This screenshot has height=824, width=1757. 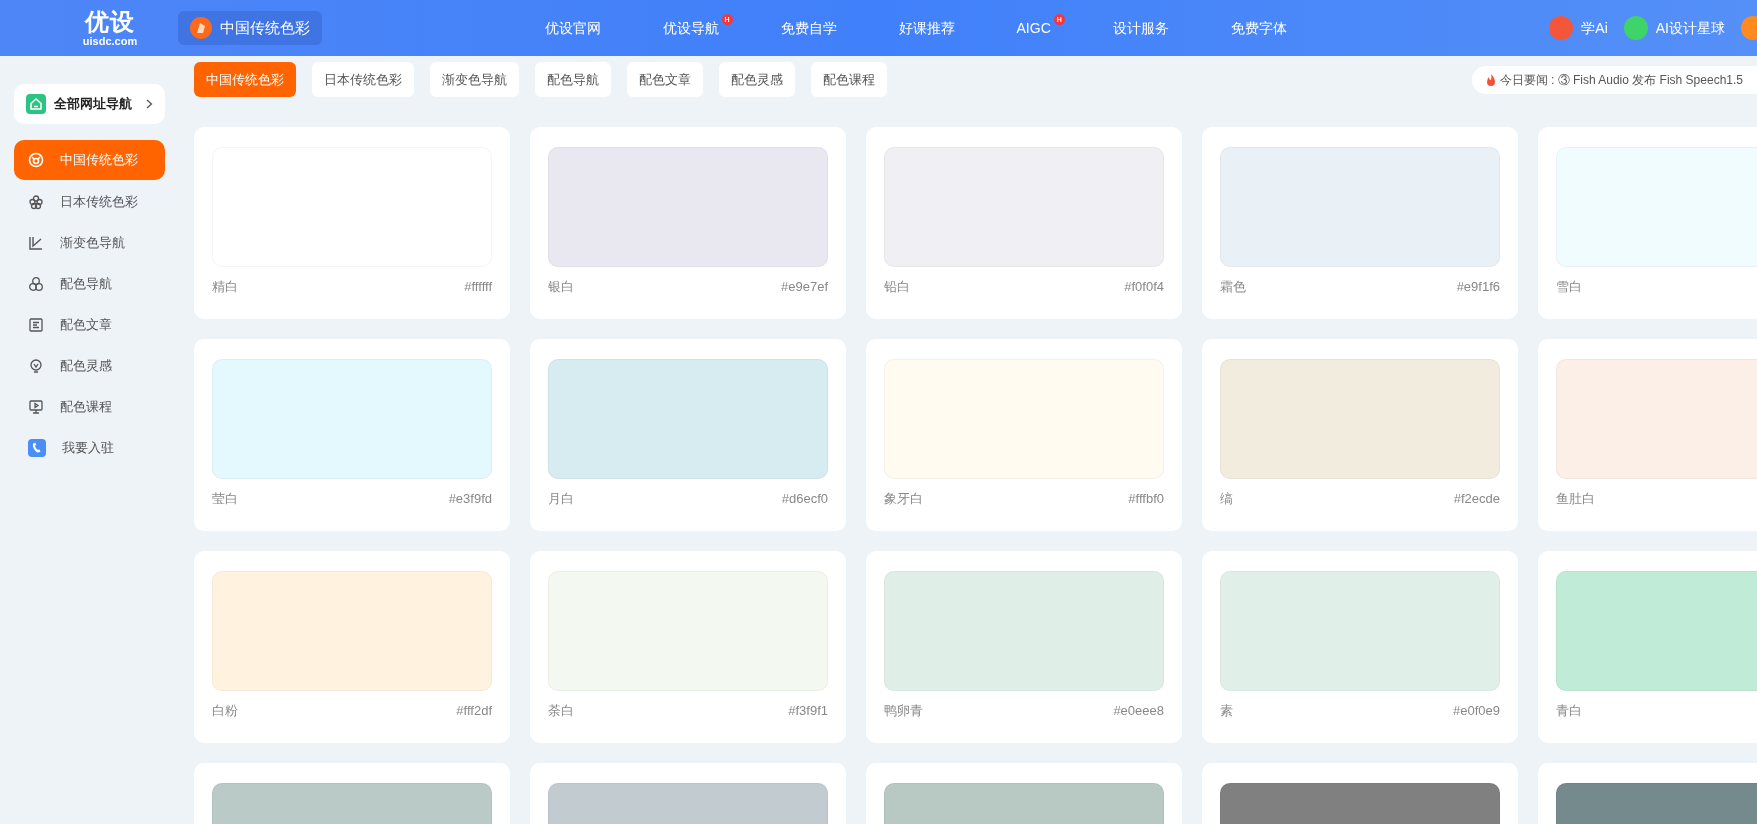 What do you see at coordinates (89, 284) in the screenshot?
I see `sidebar-item: 配色导航` at bounding box center [89, 284].